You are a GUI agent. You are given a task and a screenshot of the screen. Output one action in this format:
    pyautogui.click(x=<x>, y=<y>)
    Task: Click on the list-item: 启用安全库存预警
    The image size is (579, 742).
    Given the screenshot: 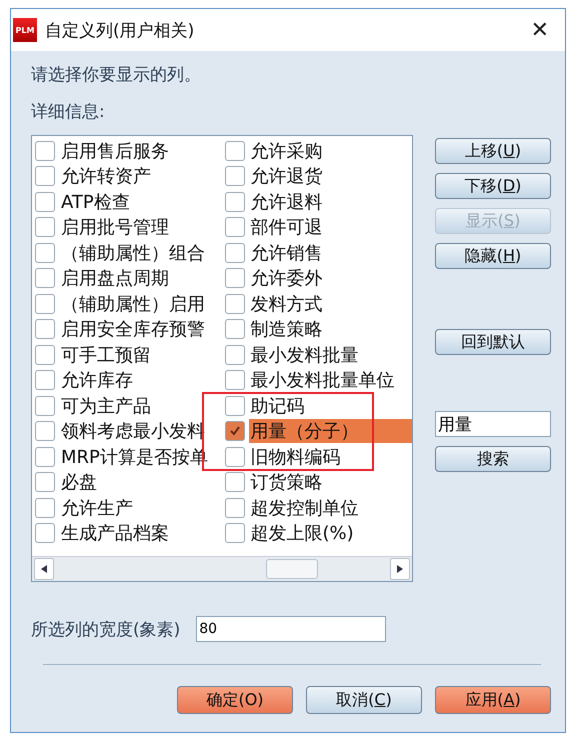 What is the action you would take?
    pyautogui.click(x=133, y=329)
    